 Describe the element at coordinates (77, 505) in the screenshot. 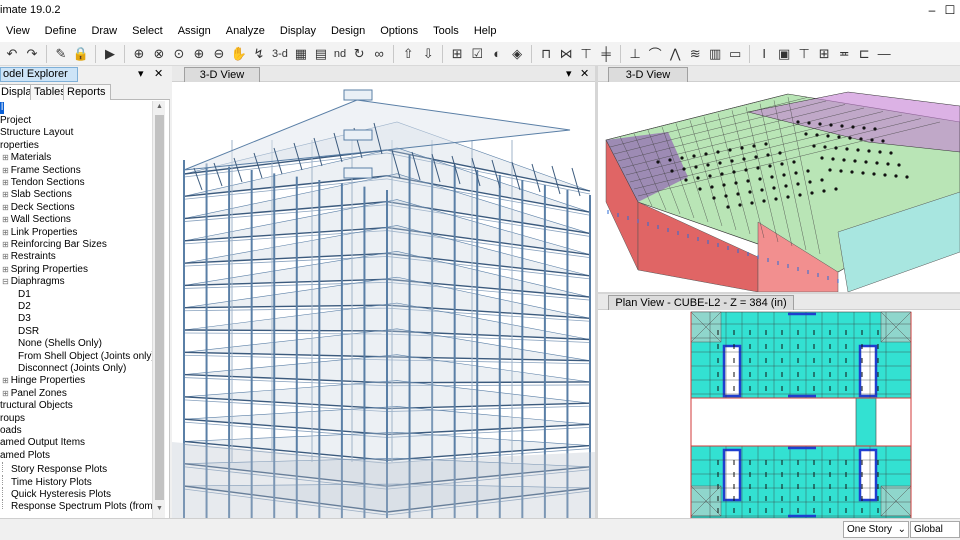

I see `tree-item: Response Spectrum Plots (from TH)` at that location.